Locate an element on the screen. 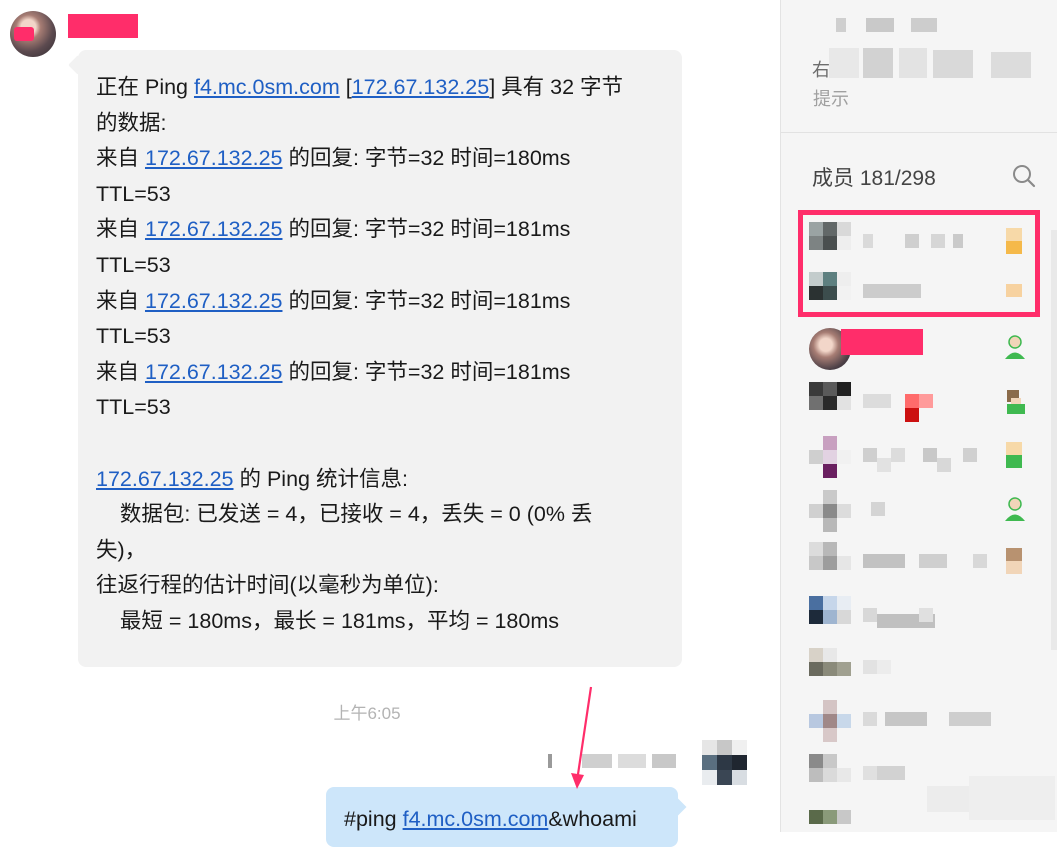 This screenshot has height=848, width=1057. member-name-redacted is located at coordinates (882, 342).